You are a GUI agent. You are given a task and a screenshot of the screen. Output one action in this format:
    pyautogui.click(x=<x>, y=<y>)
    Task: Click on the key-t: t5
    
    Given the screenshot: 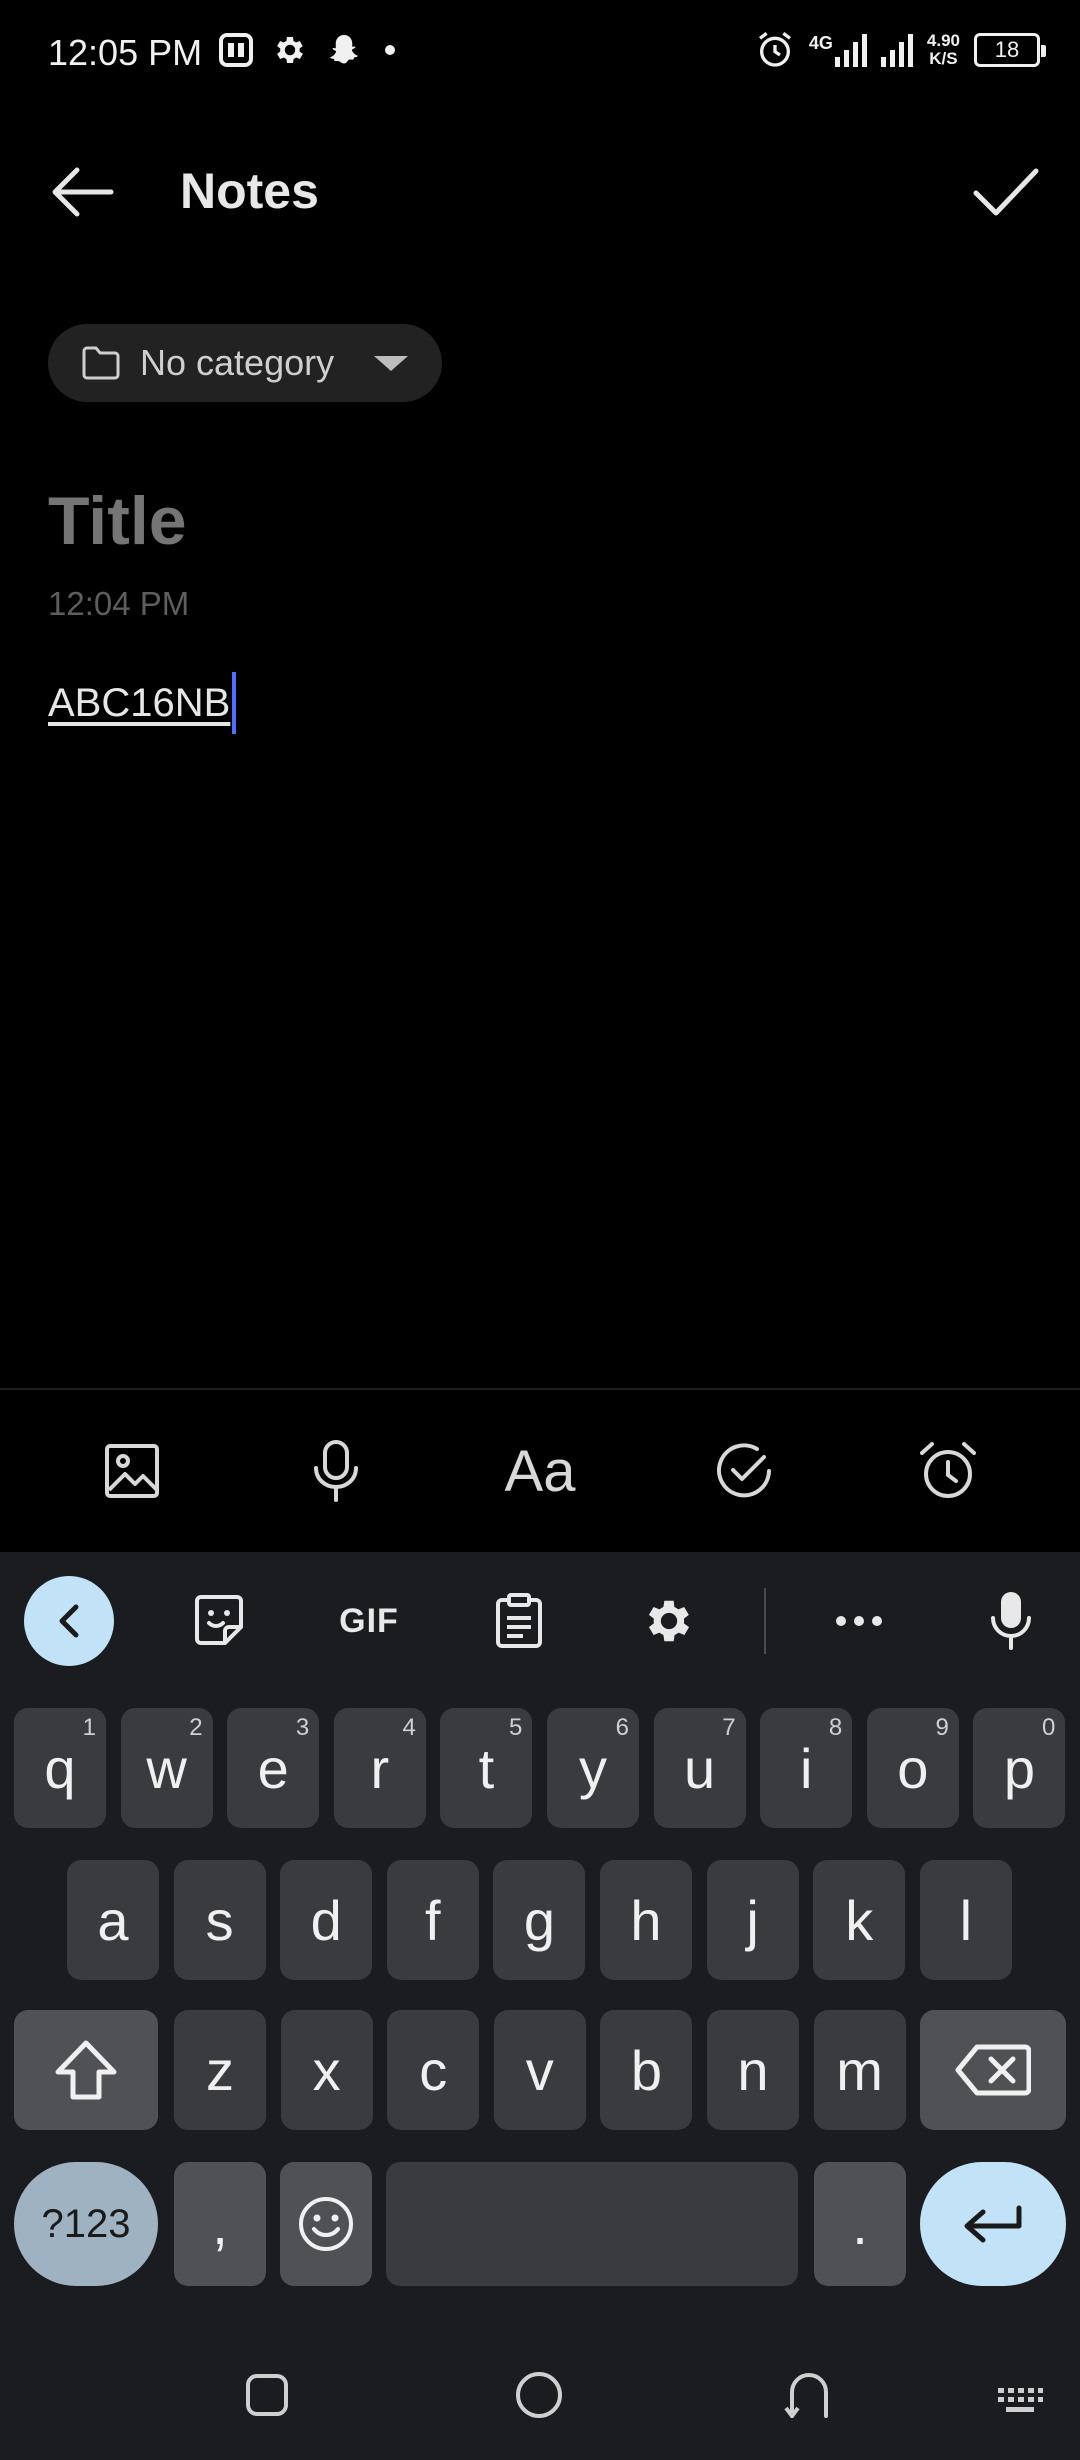 What is the action you would take?
    pyautogui.click(x=486, y=1768)
    